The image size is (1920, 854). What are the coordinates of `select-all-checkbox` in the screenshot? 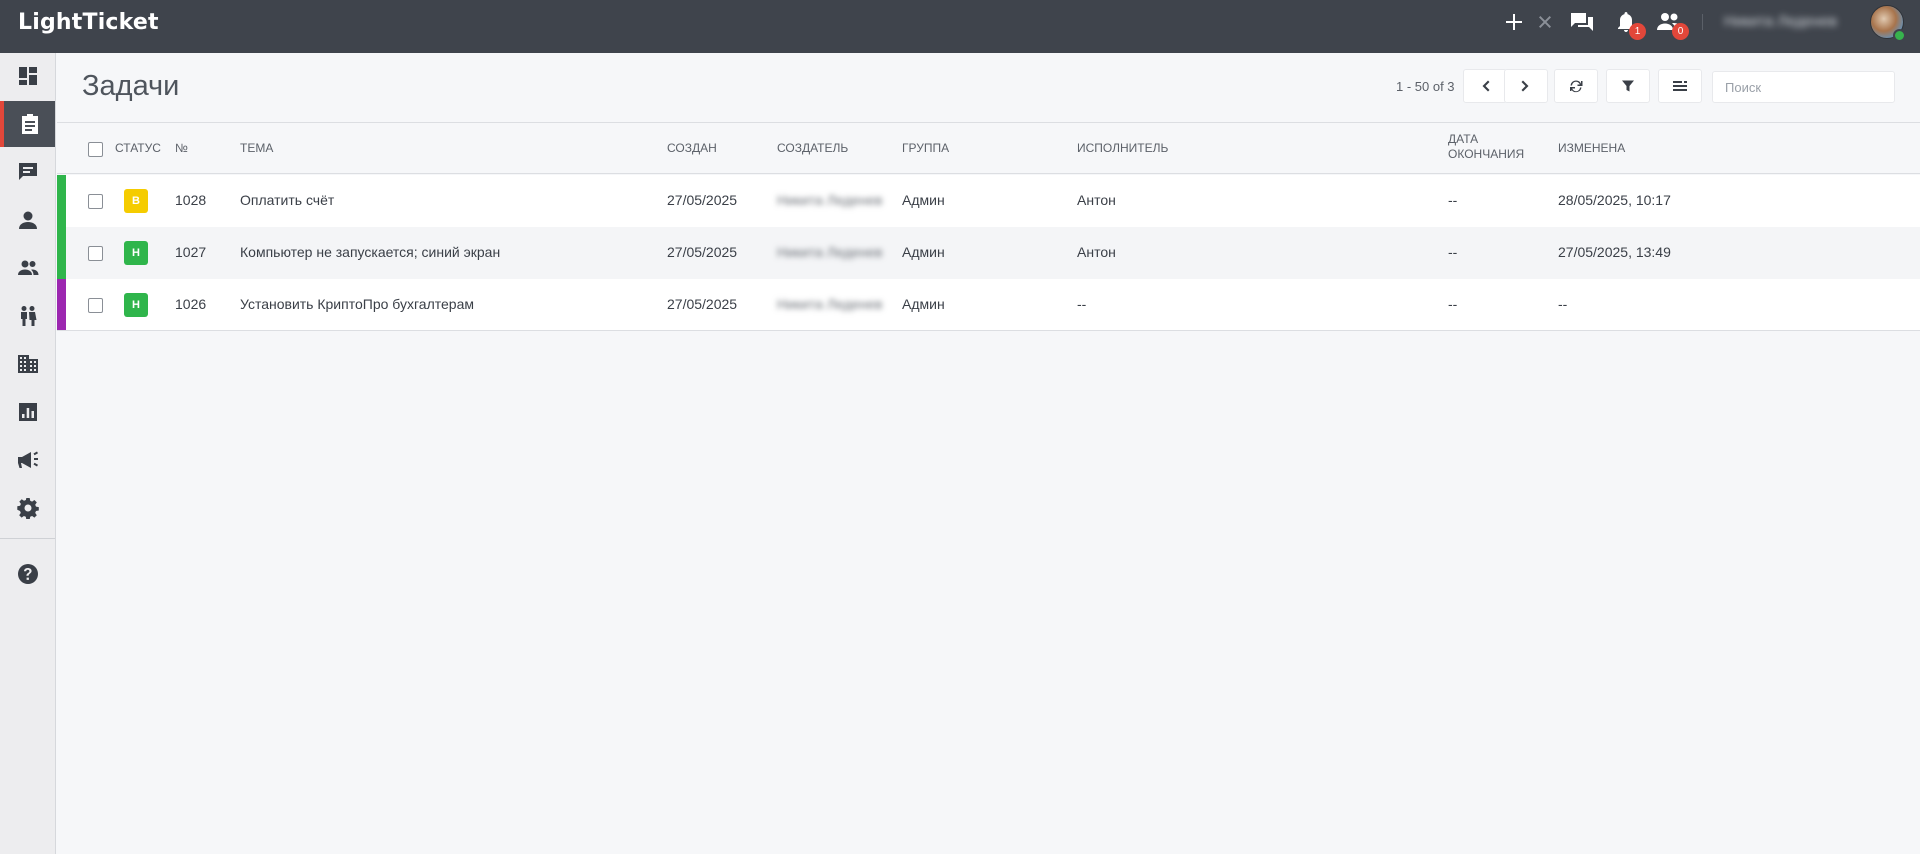 It's located at (95, 149).